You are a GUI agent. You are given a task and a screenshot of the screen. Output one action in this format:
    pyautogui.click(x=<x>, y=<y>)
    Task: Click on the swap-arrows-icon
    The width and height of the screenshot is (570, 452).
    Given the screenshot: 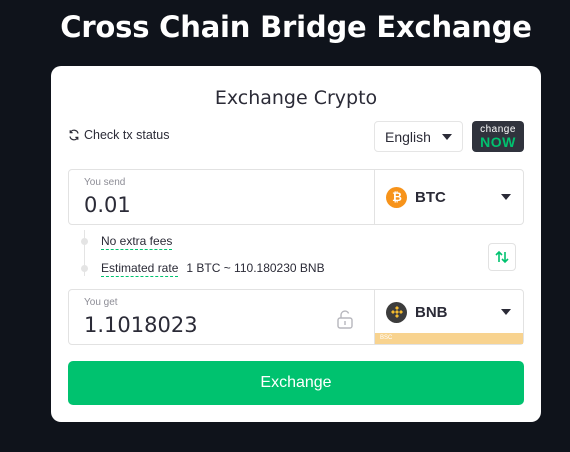 What is the action you would take?
    pyautogui.click(x=502, y=257)
    